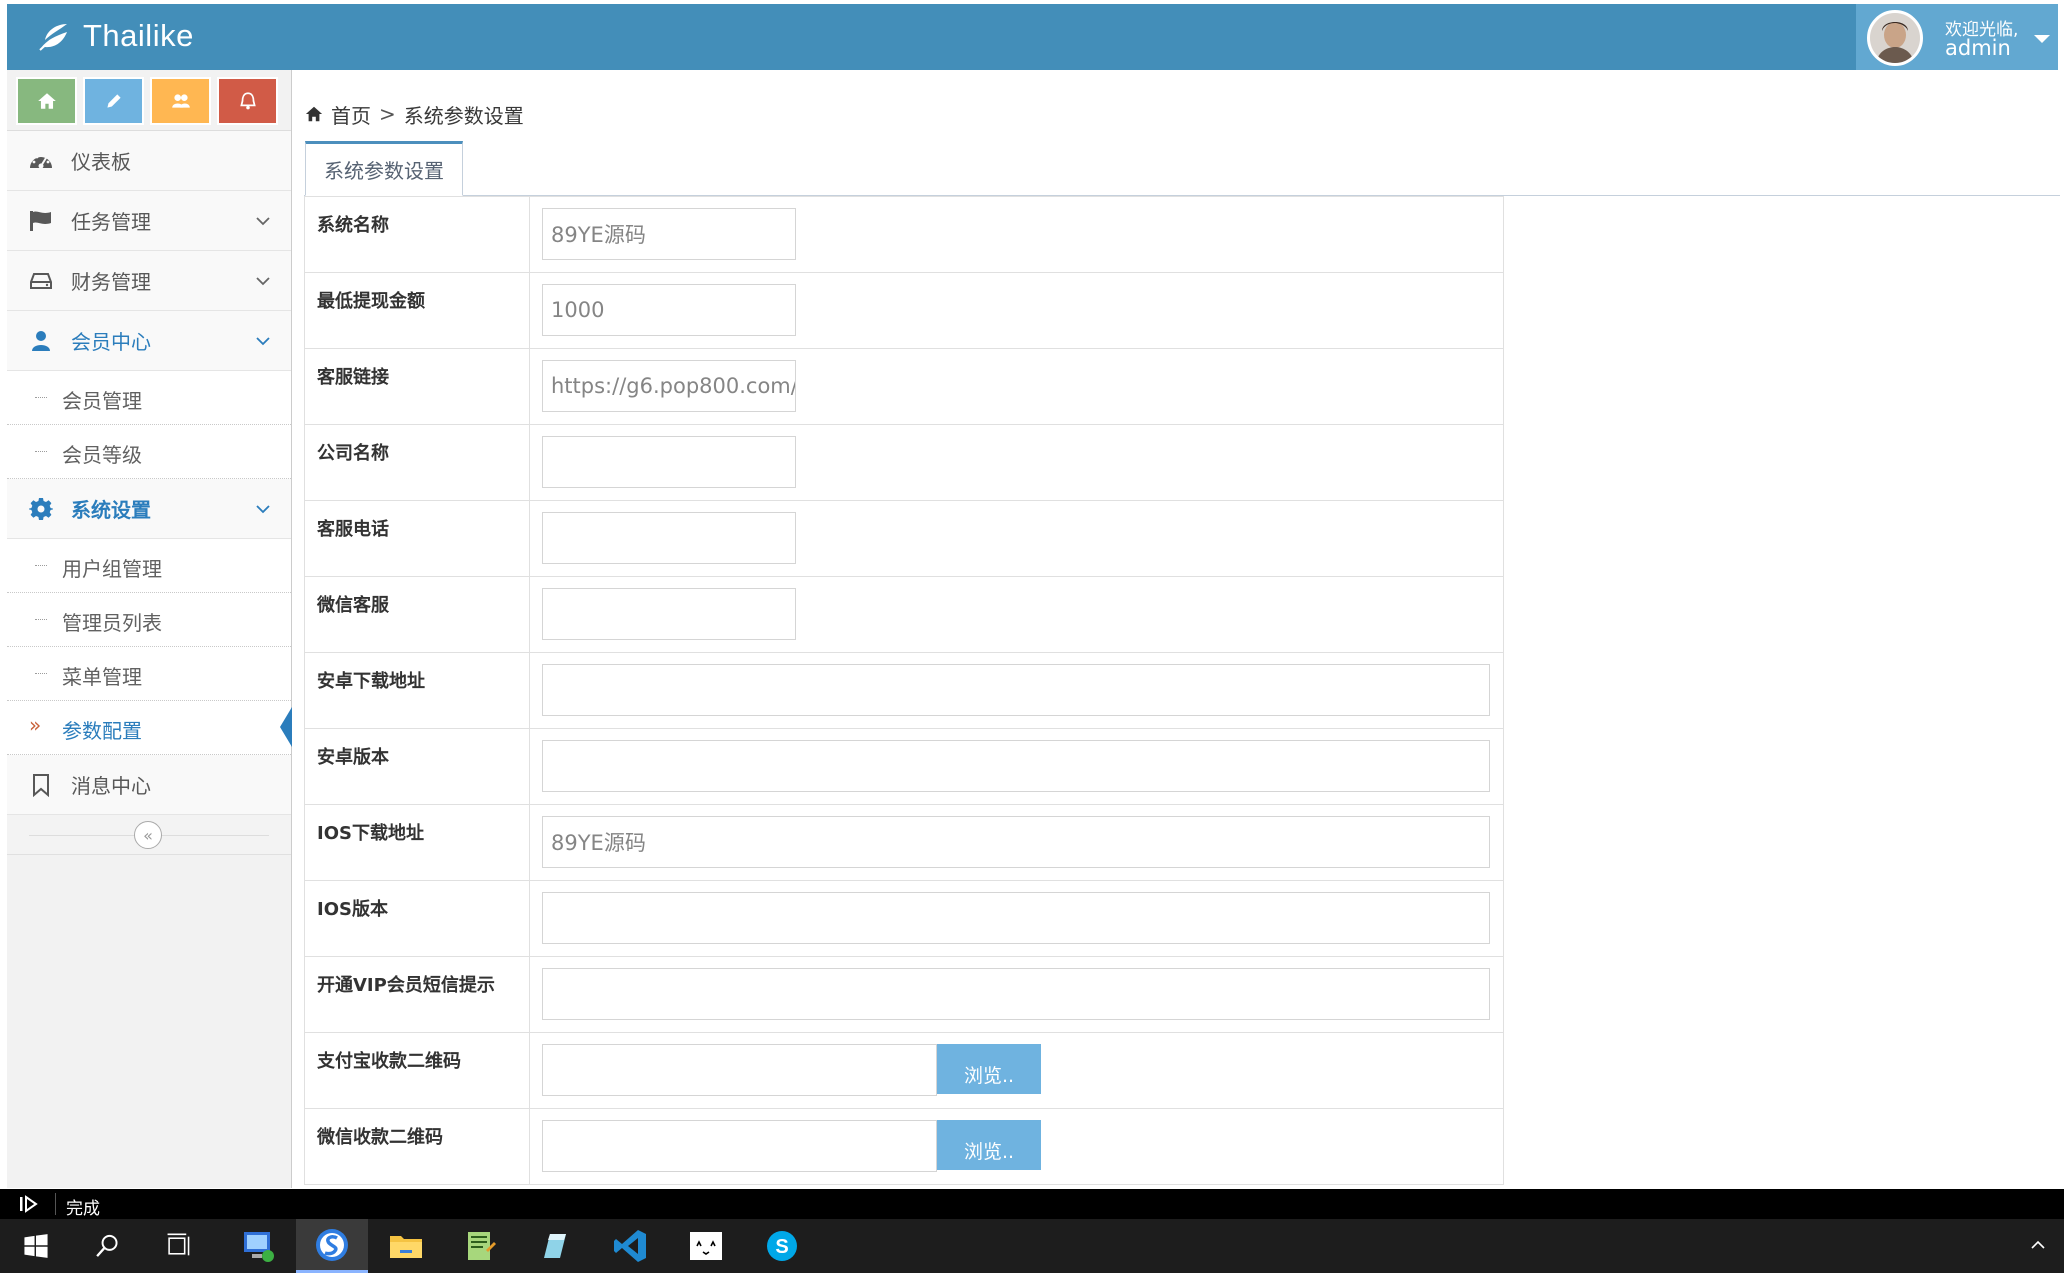 The width and height of the screenshot is (2064, 1273). I want to click on user-icon, so click(41, 341).